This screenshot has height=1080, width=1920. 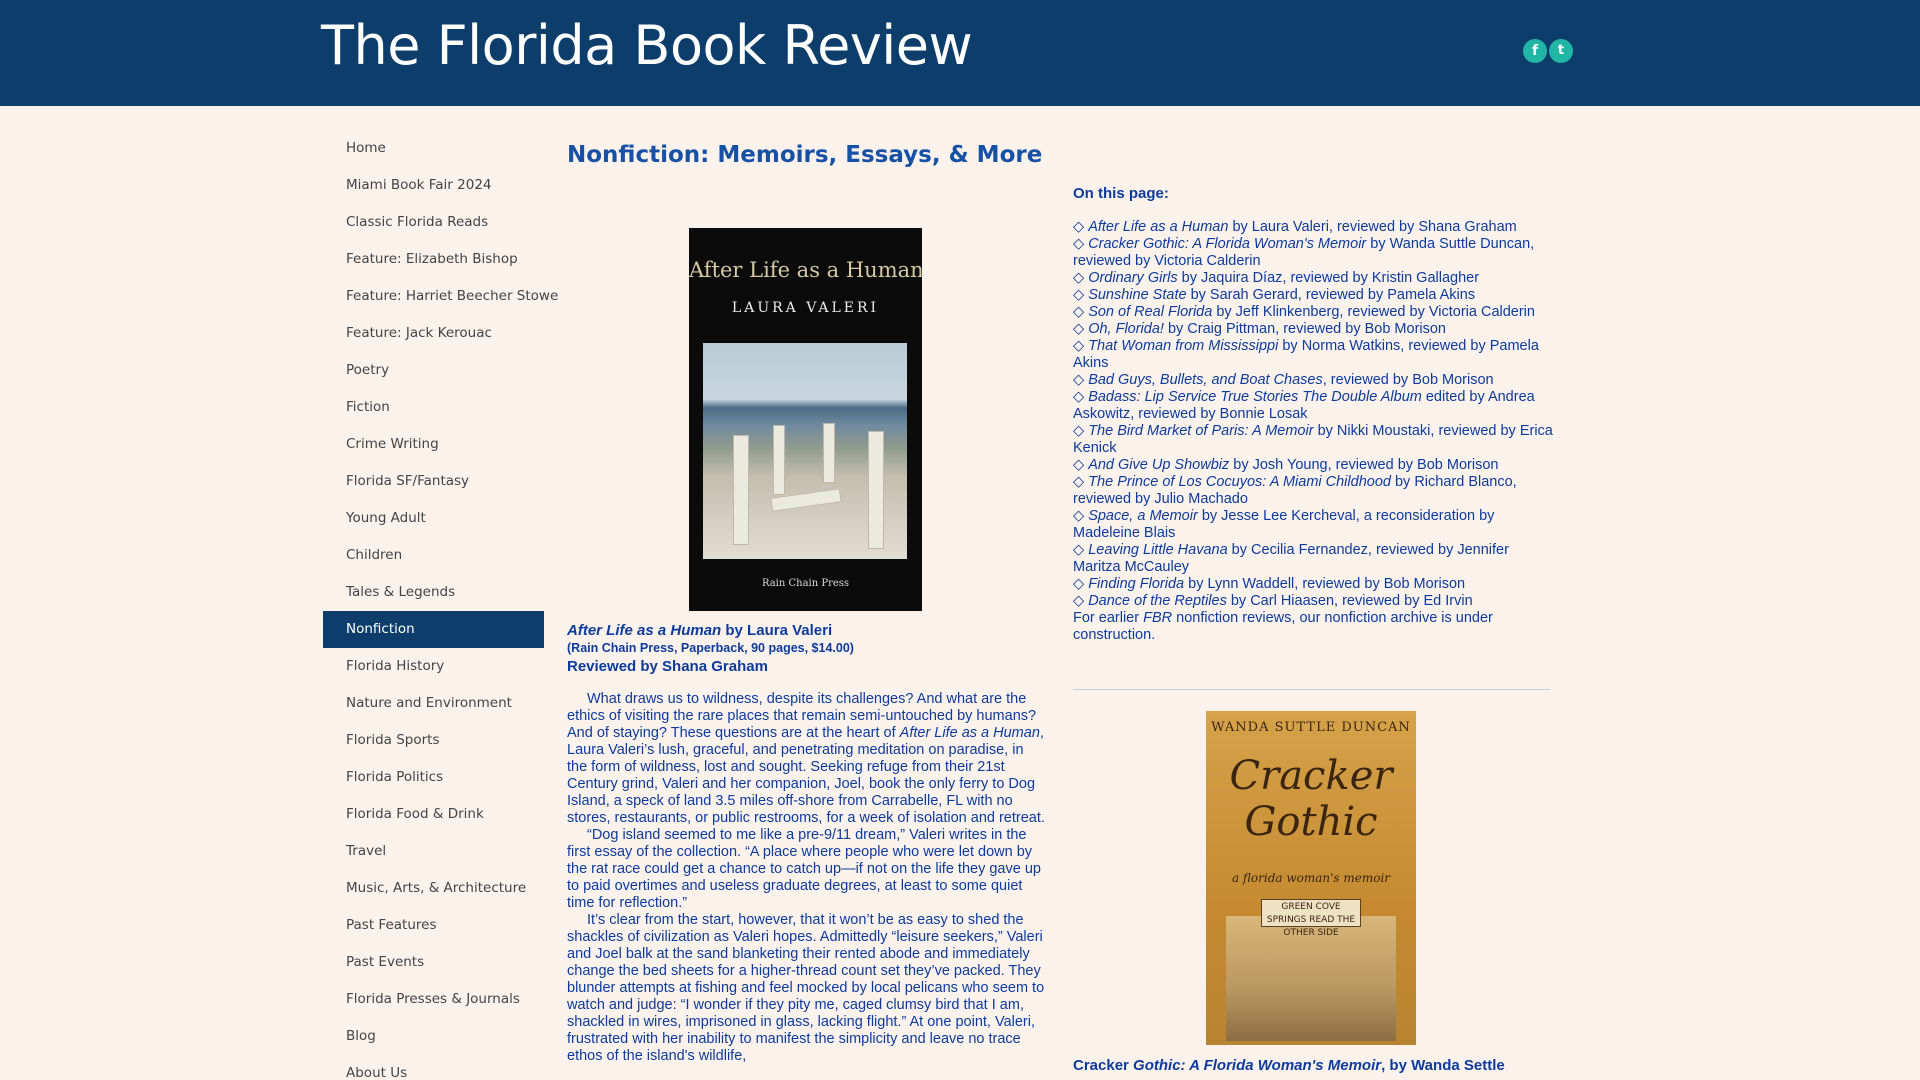 What do you see at coordinates (433, 814) in the screenshot?
I see `sidebar-item-florida-food-drink: Florida Food & Drink` at bounding box center [433, 814].